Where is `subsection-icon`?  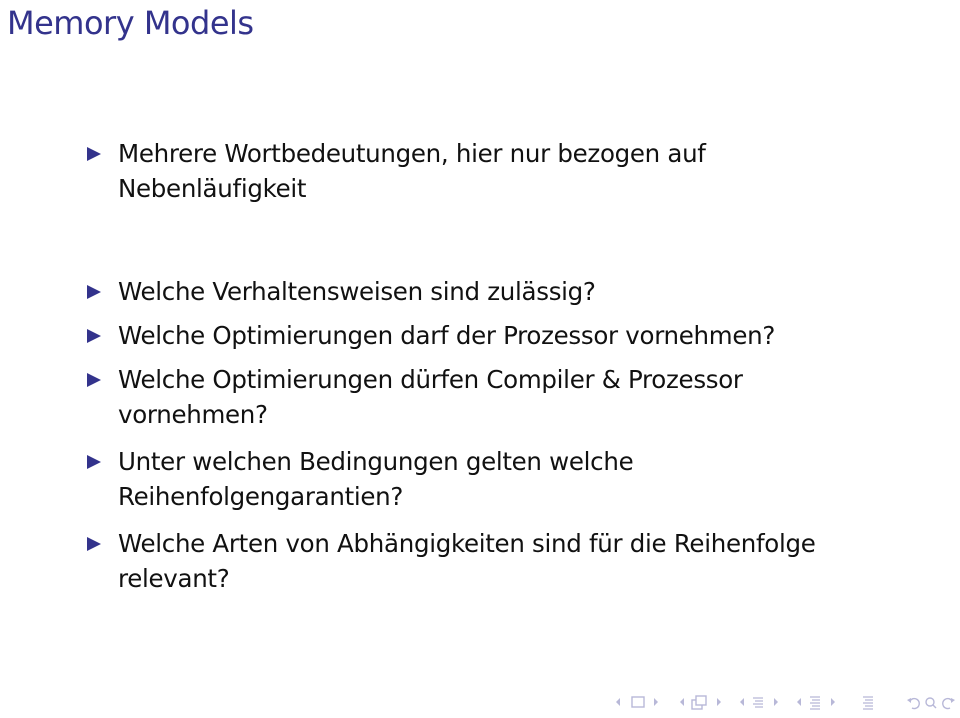
subsection-icon is located at coordinates (699, 703).